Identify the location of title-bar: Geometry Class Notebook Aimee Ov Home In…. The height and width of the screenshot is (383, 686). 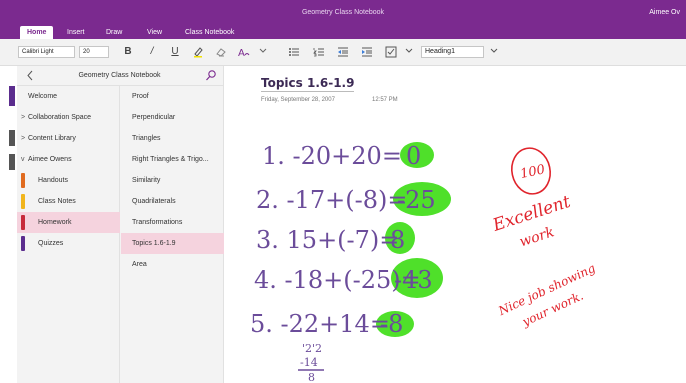
(343, 19).